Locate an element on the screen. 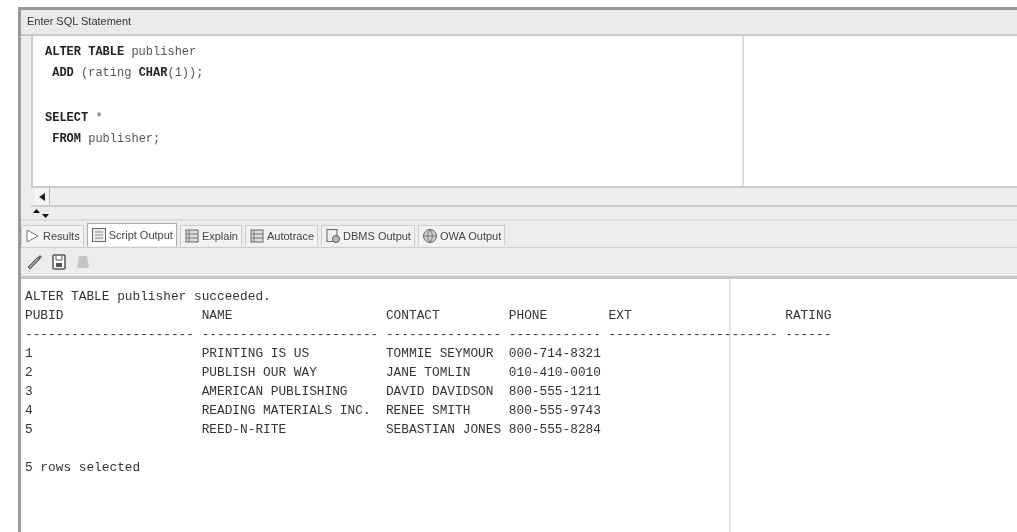 The height and width of the screenshot is (532, 1017). globe-icon is located at coordinates (429, 236).